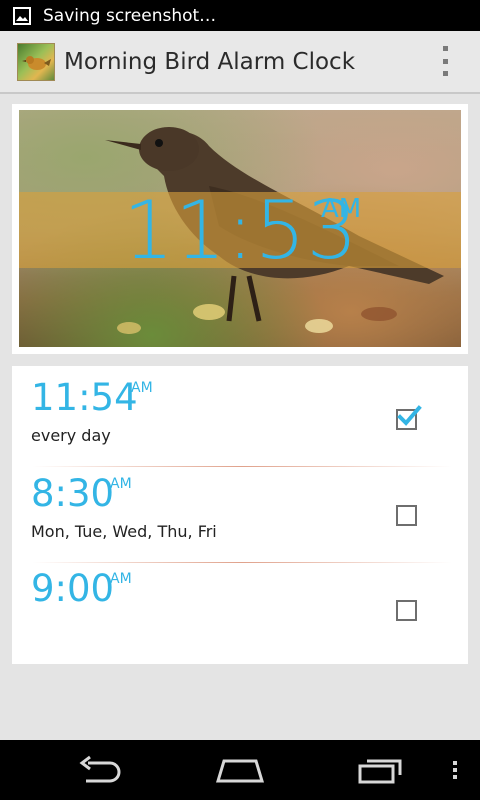 This screenshot has height=800, width=480. I want to click on navigation-bar, so click(240, 770).